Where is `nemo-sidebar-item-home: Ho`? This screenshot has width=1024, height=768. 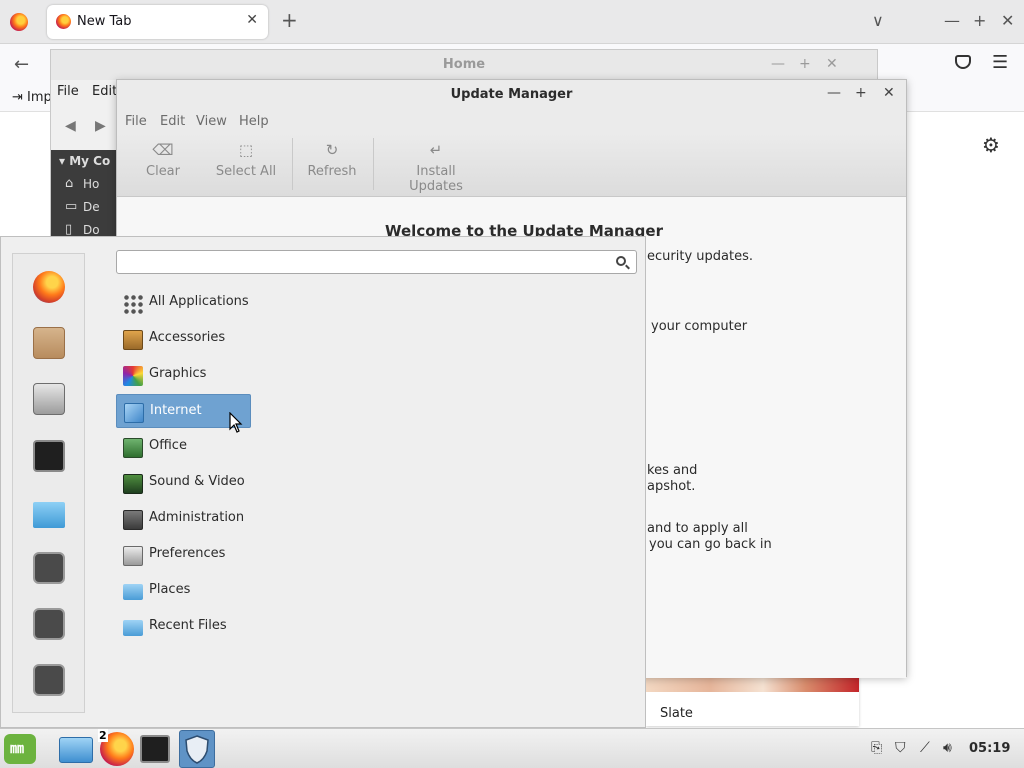 nemo-sidebar-item-home: Ho is located at coordinates (91, 184).